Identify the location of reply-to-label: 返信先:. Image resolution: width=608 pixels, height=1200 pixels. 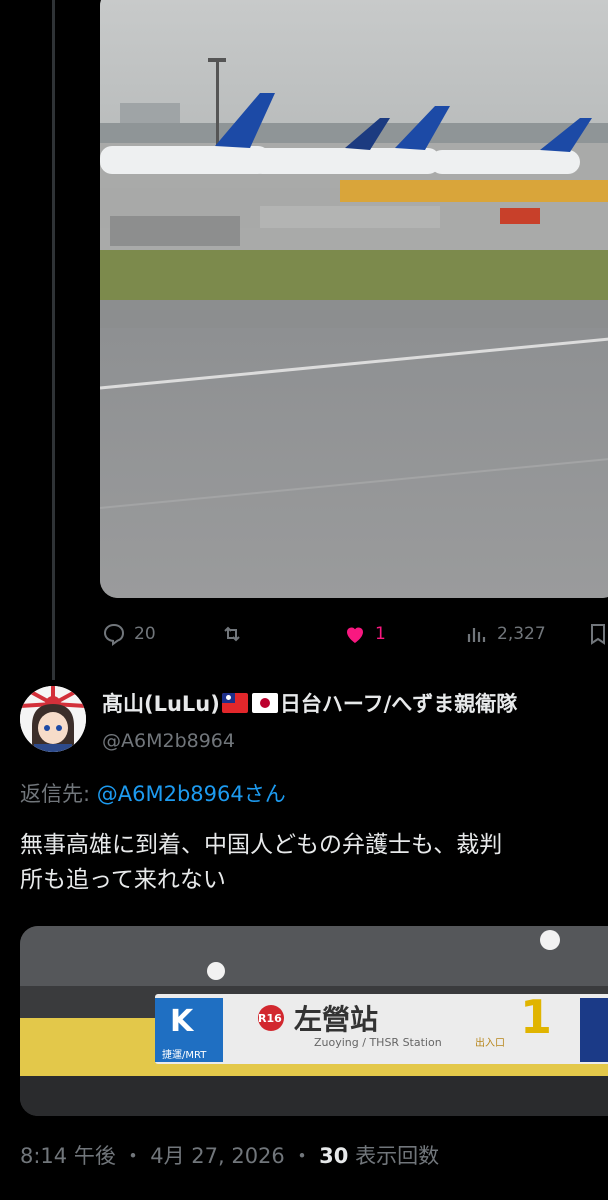
(58, 794).